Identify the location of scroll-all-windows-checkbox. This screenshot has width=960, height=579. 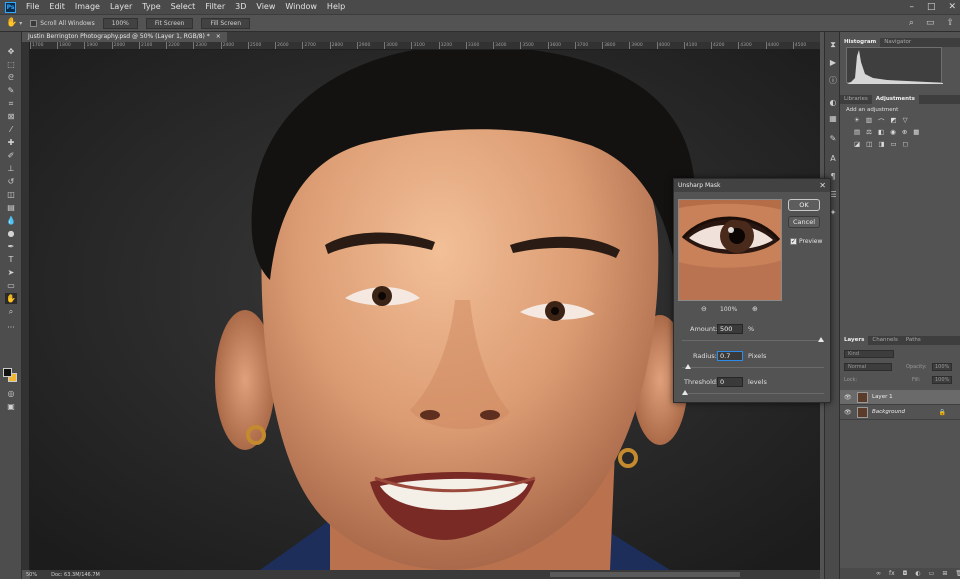
(34, 23).